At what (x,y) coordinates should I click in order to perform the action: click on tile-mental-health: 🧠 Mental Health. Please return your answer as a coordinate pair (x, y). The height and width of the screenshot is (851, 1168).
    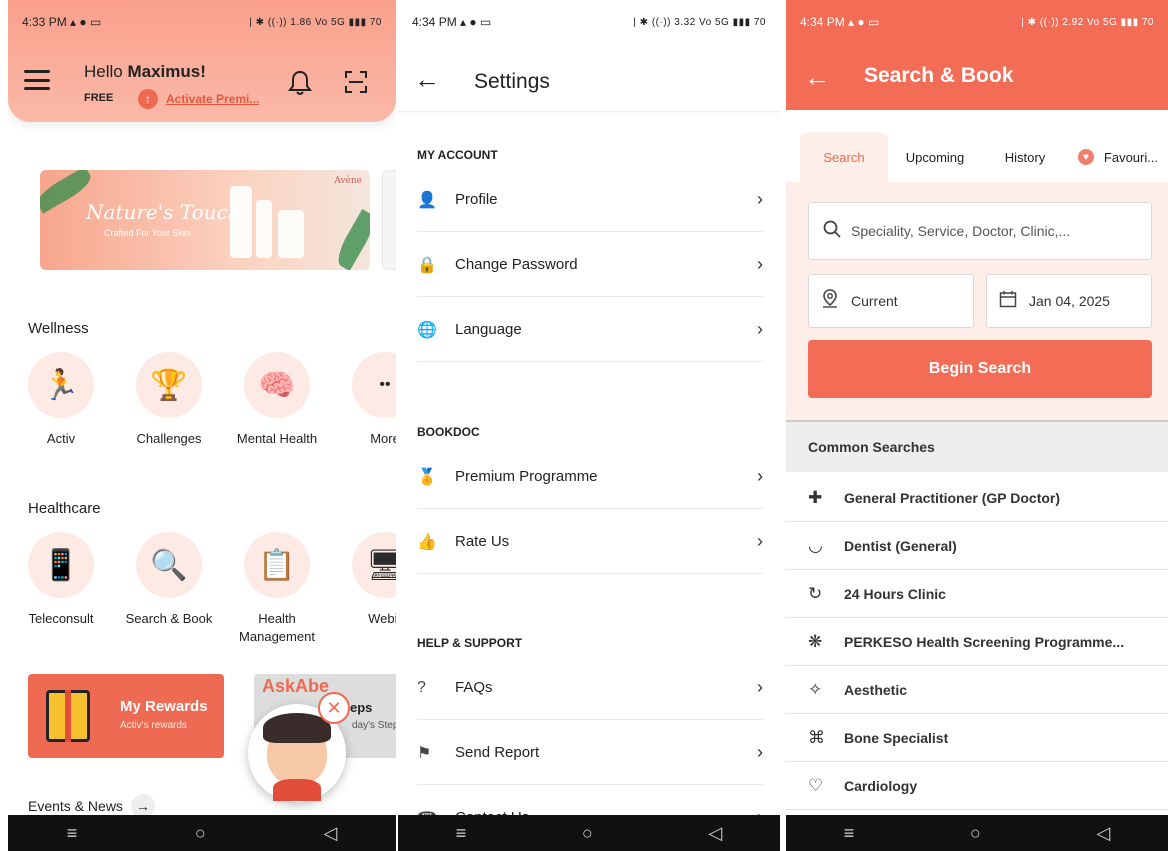
    Looking at the image, I should click on (277, 400).